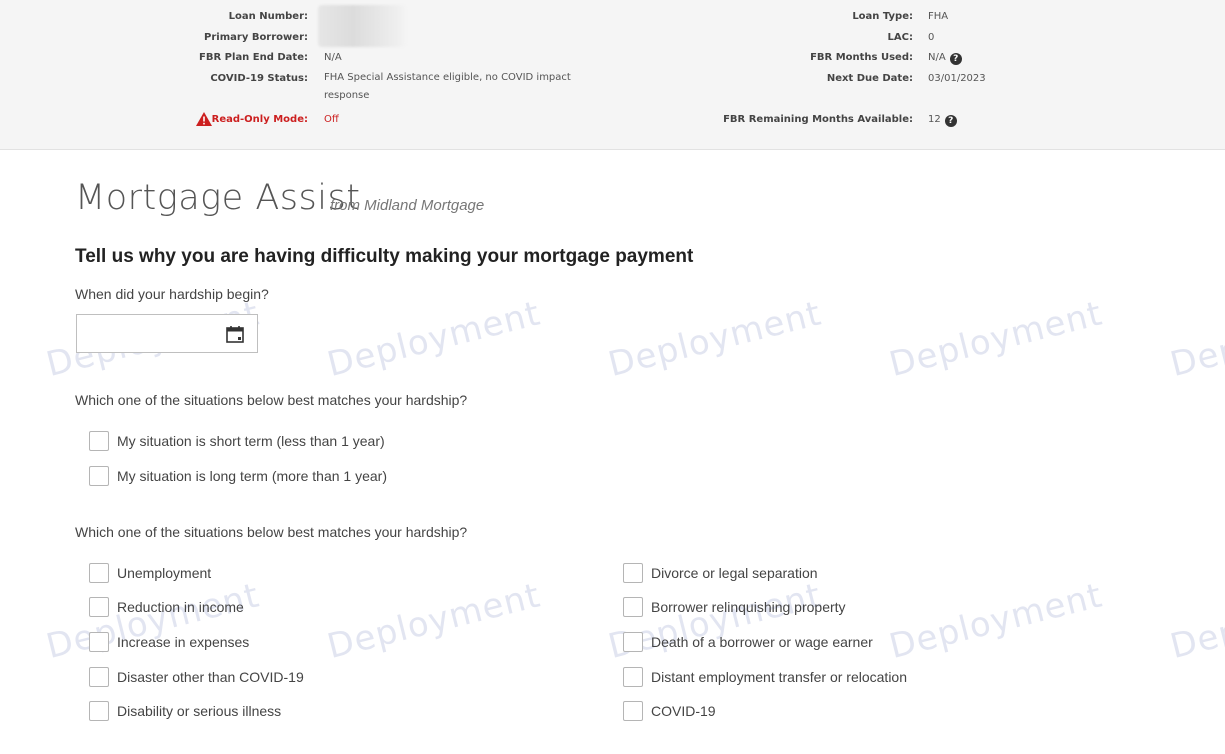 The width and height of the screenshot is (1225, 754). What do you see at coordinates (942, 120) in the screenshot?
I see `fbr-remaining-row: 12?` at bounding box center [942, 120].